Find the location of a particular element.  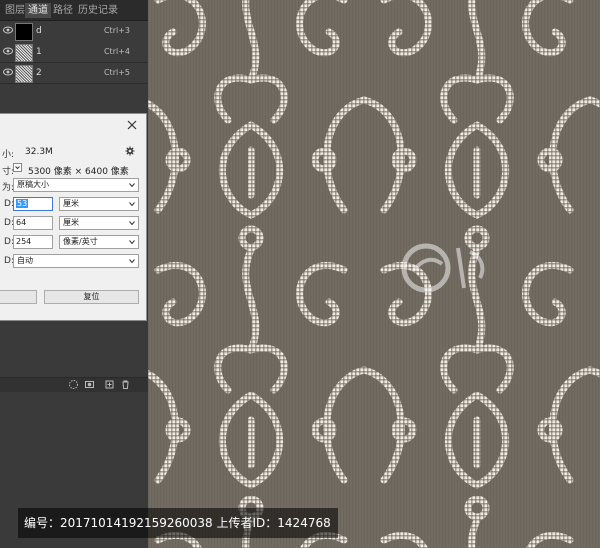

fit-to-label: 为: is located at coordinates (7, 188).